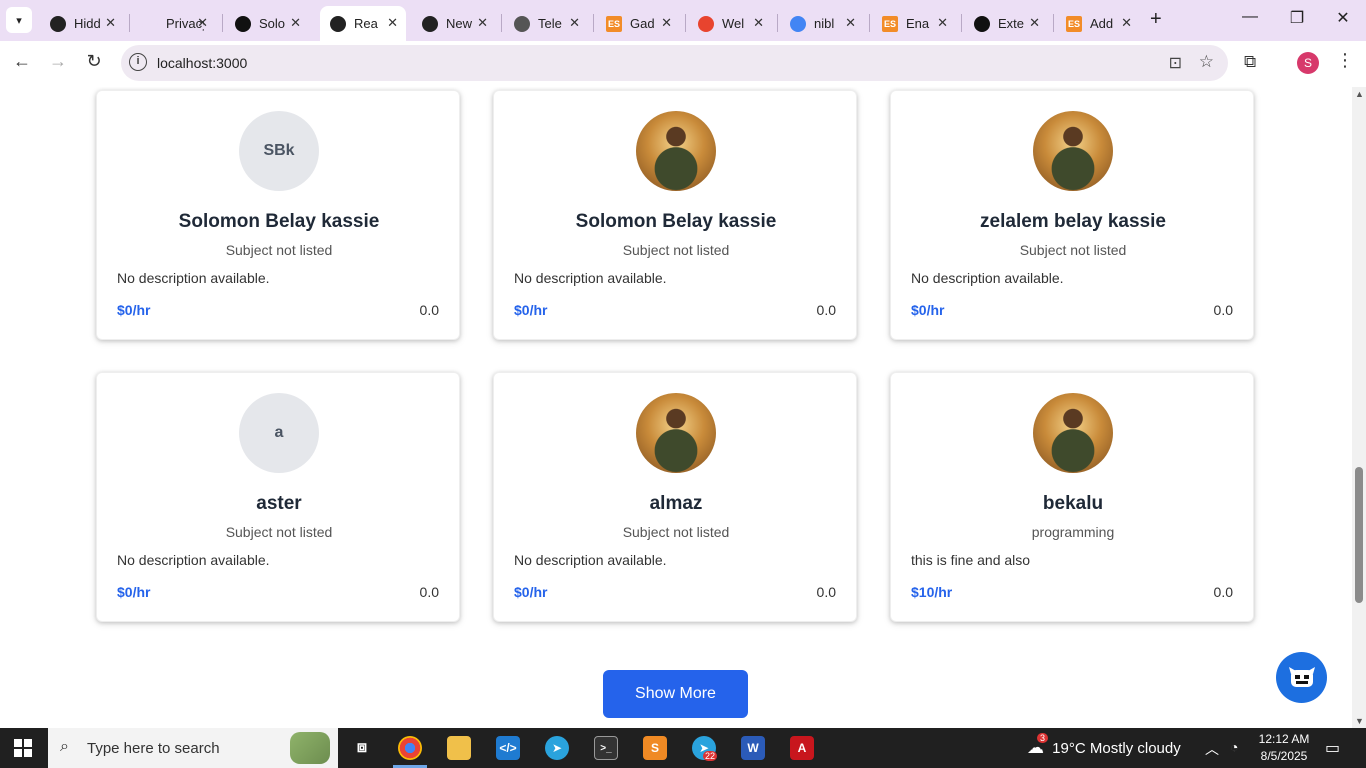 The image size is (1366, 768). I want to click on browser-tab: ES Add ✕, so click(1098, 23).